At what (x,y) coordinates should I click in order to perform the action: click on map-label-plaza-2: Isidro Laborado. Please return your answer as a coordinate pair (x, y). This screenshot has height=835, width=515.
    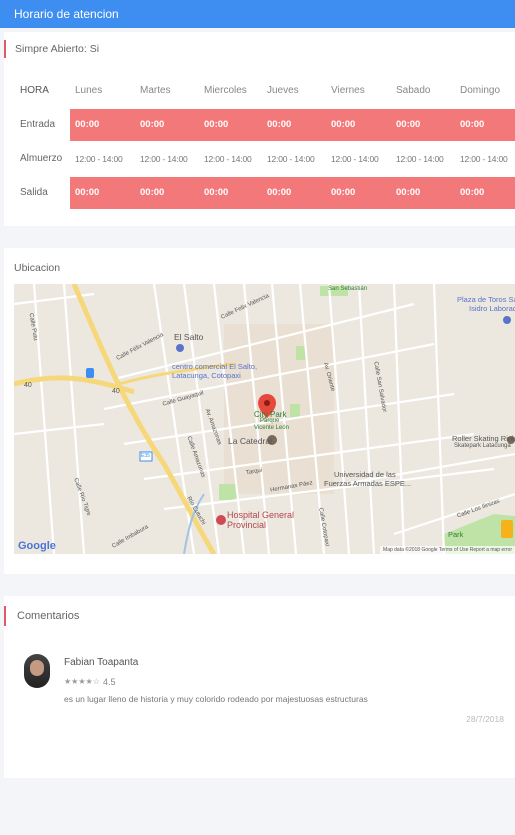
    Looking at the image, I should click on (492, 308).